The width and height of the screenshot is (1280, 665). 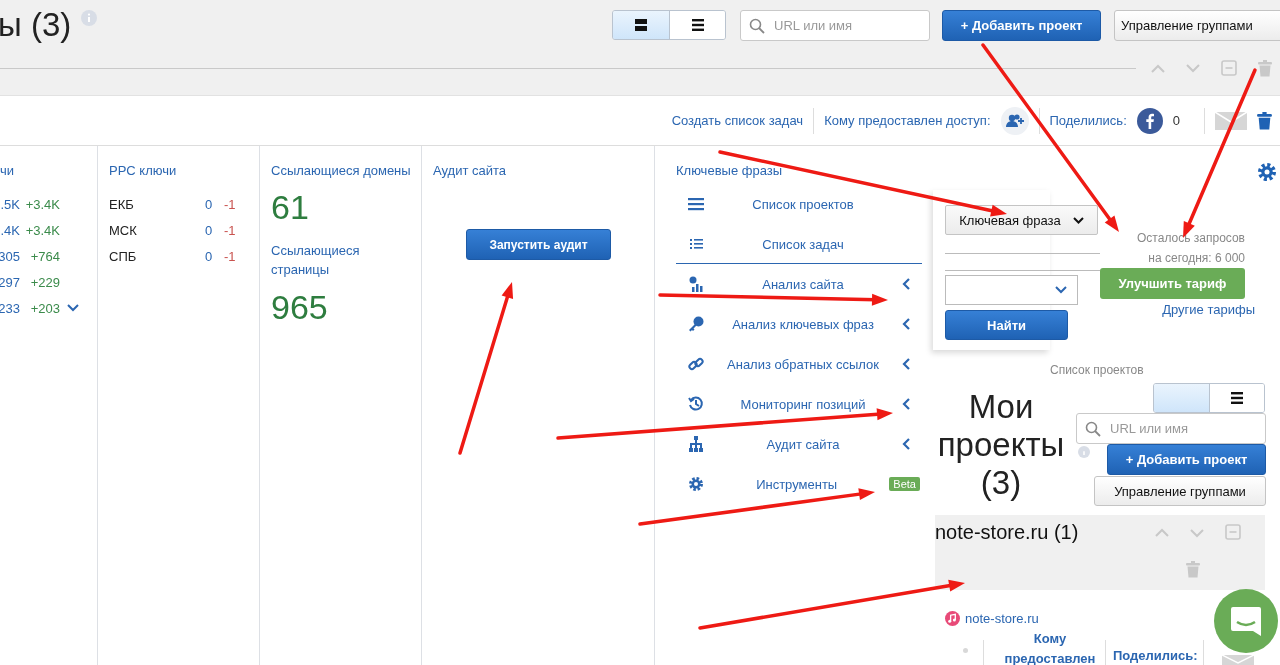 What do you see at coordinates (696, 244) in the screenshot?
I see `list-icon` at bounding box center [696, 244].